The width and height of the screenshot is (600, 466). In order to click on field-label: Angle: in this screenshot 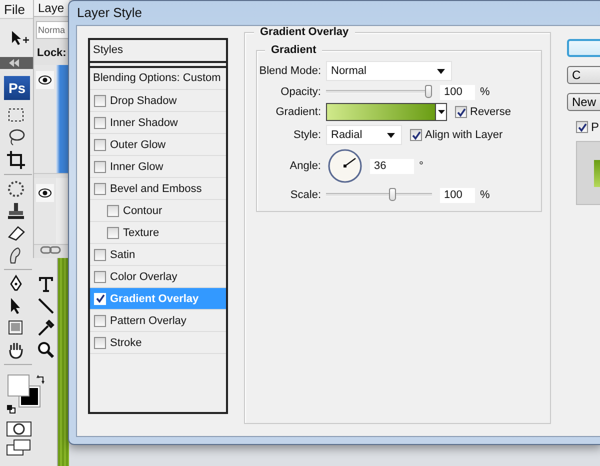, I will do `click(304, 166)`.